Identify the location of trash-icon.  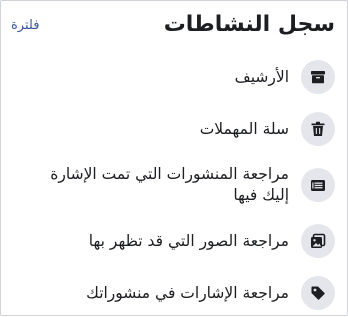
(318, 129).